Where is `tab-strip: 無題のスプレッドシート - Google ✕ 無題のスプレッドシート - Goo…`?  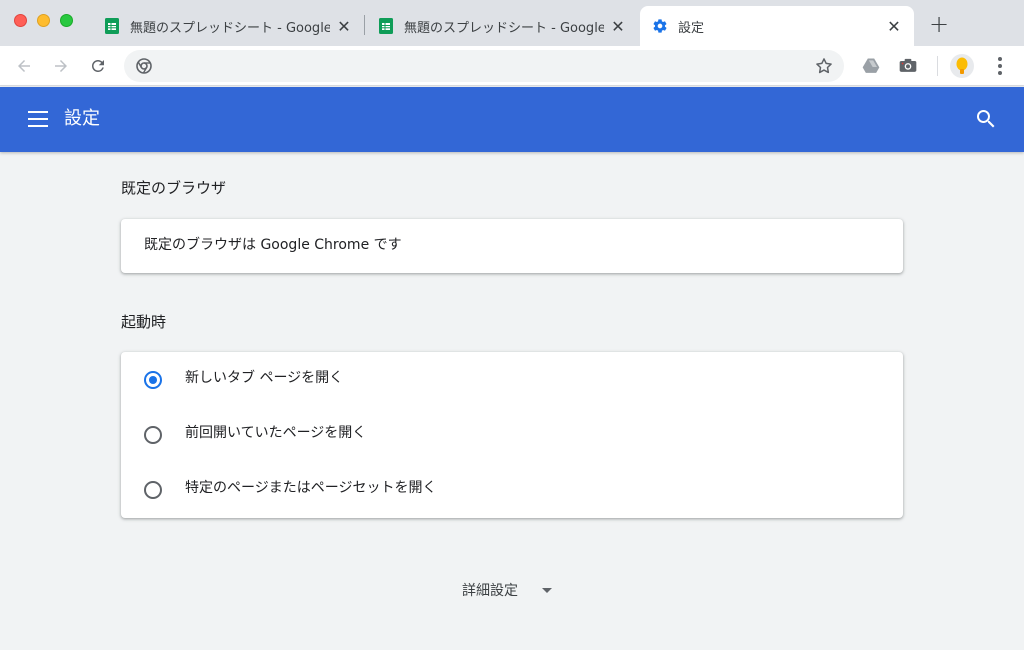
tab-strip: 無題のスプレッドシート - Google ✕ 無題のスプレッドシート - Goo… is located at coordinates (512, 23).